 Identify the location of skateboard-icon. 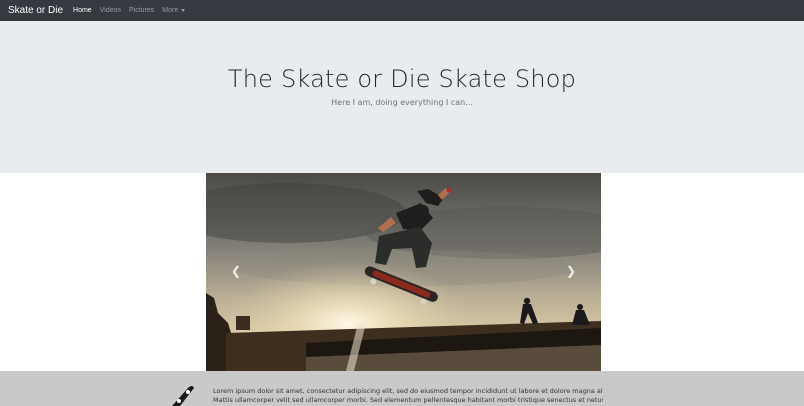
(183, 396).